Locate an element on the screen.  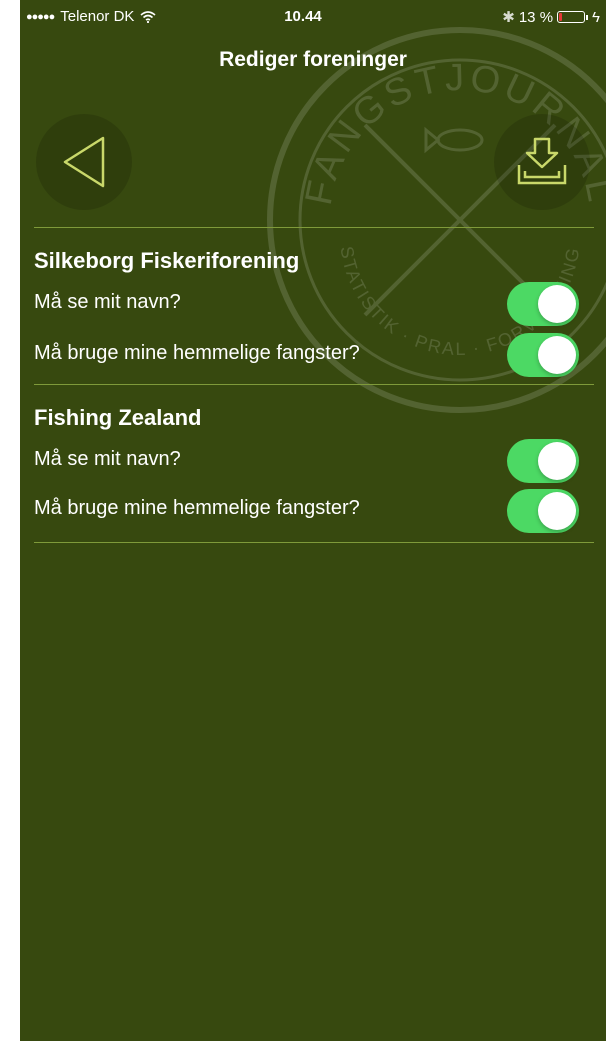
status-right: ✱ 13 % ϟ is located at coordinates (551, 17).